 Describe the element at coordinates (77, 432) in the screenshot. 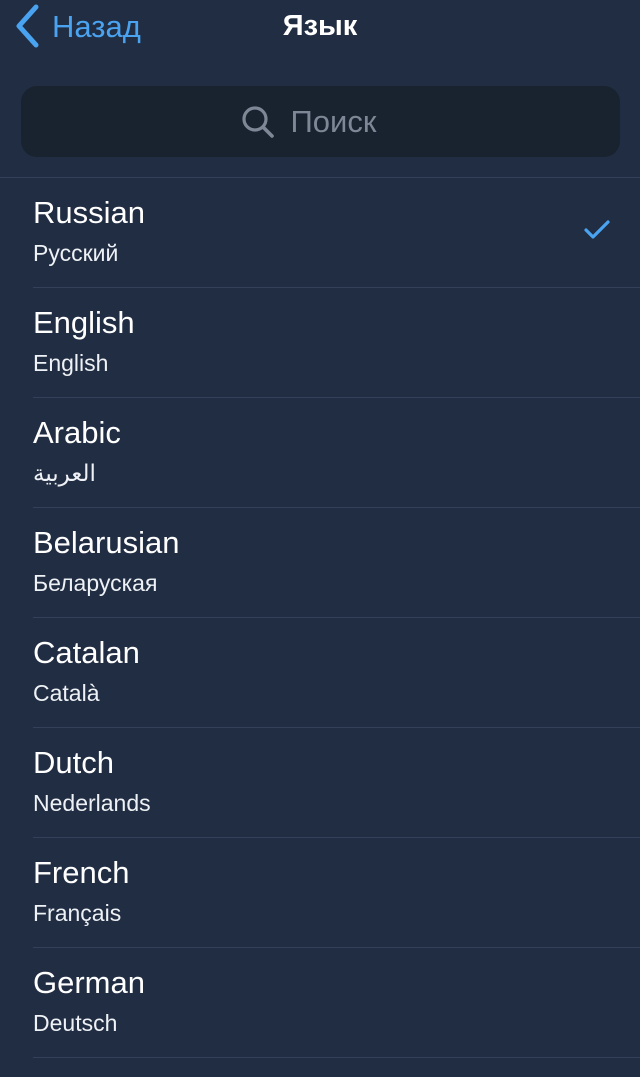

I see `language-name: Arabic` at that location.